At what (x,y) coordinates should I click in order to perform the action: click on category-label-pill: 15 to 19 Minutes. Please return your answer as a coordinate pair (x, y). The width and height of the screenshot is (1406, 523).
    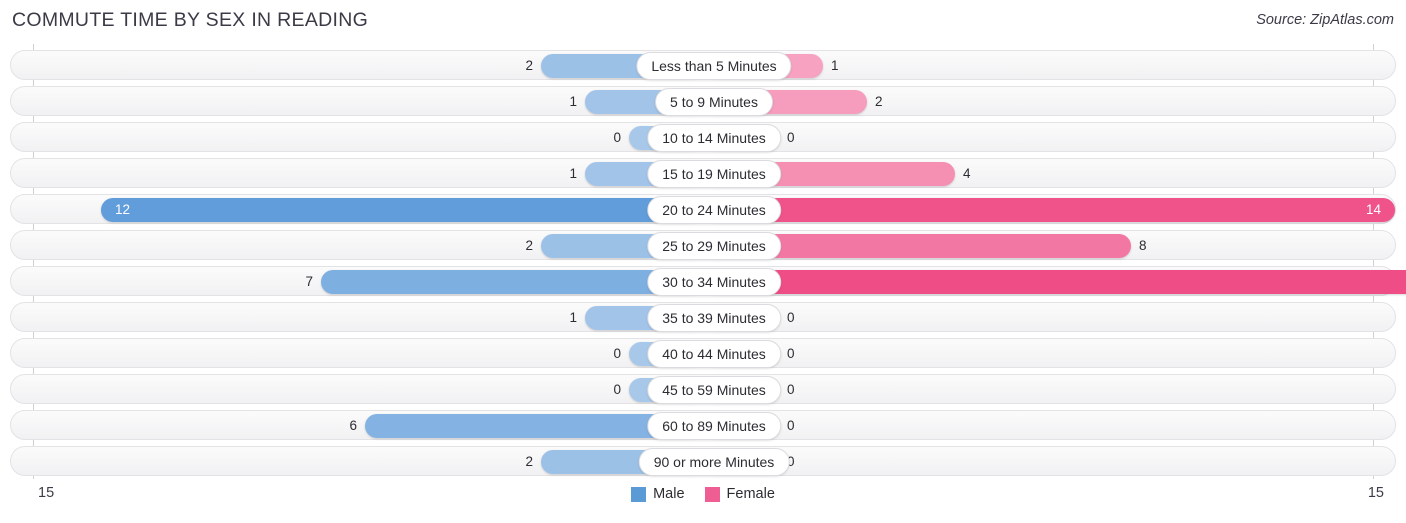
    Looking at the image, I should click on (714, 174).